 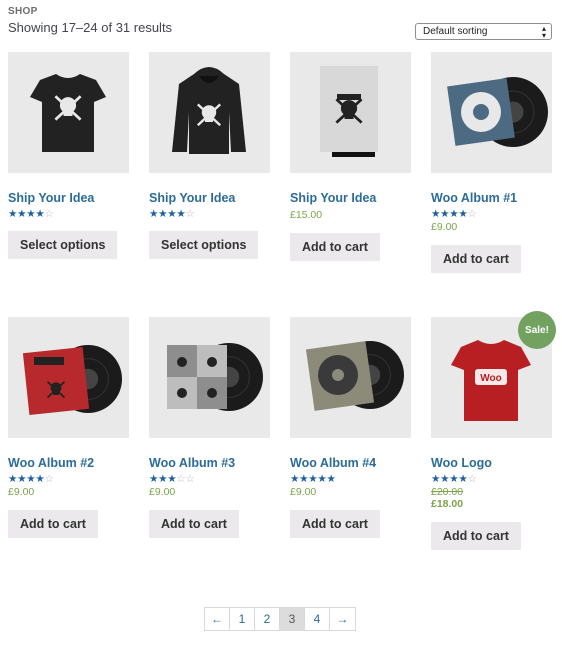 What do you see at coordinates (491, 198) in the screenshot?
I see `product-title: Woo Album #1` at bounding box center [491, 198].